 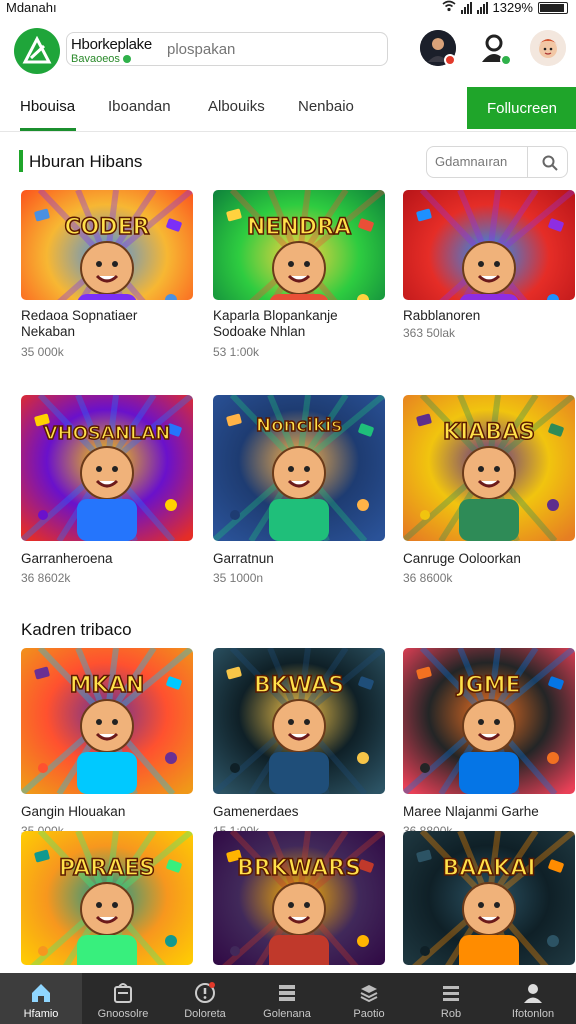 What do you see at coordinates (497, 162) in the screenshot?
I see `sort-dropdown: Gdamnaıran` at bounding box center [497, 162].